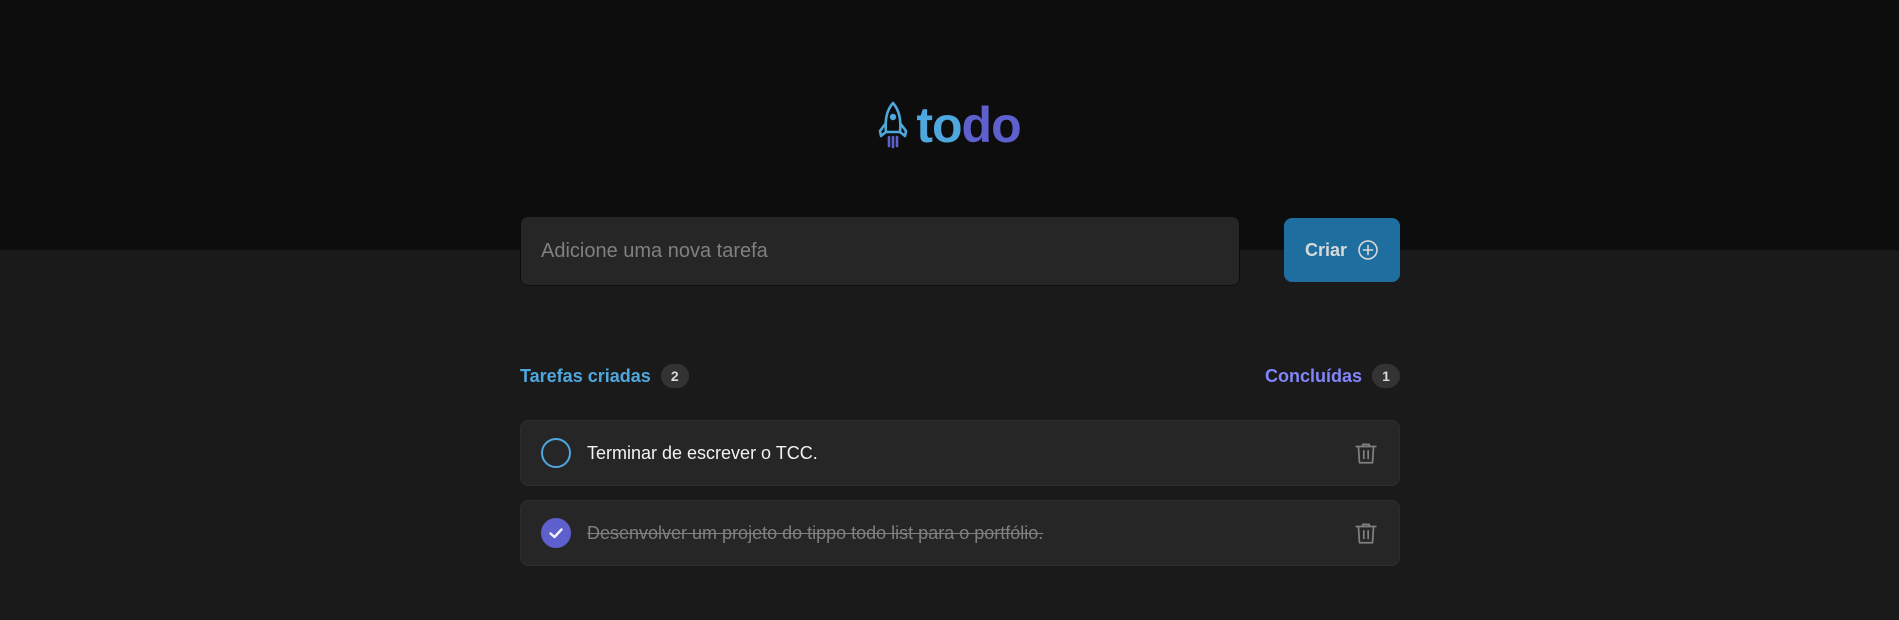 This screenshot has width=1899, height=620. Describe the element at coordinates (1313, 375) in the screenshot. I see `completed-tasks-label: Concluídas` at that location.